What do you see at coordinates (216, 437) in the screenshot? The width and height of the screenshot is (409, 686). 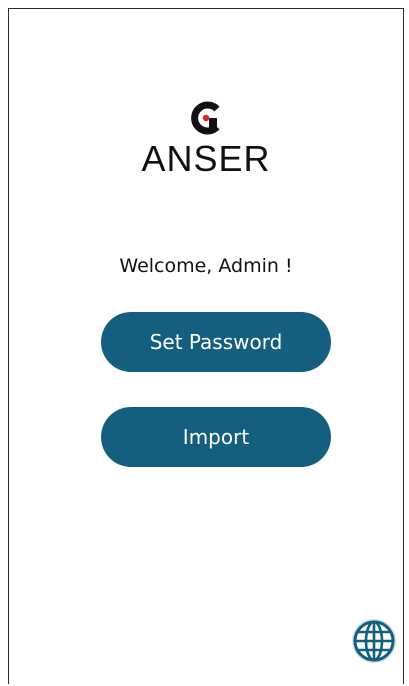 I see `import-button: Import` at bounding box center [216, 437].